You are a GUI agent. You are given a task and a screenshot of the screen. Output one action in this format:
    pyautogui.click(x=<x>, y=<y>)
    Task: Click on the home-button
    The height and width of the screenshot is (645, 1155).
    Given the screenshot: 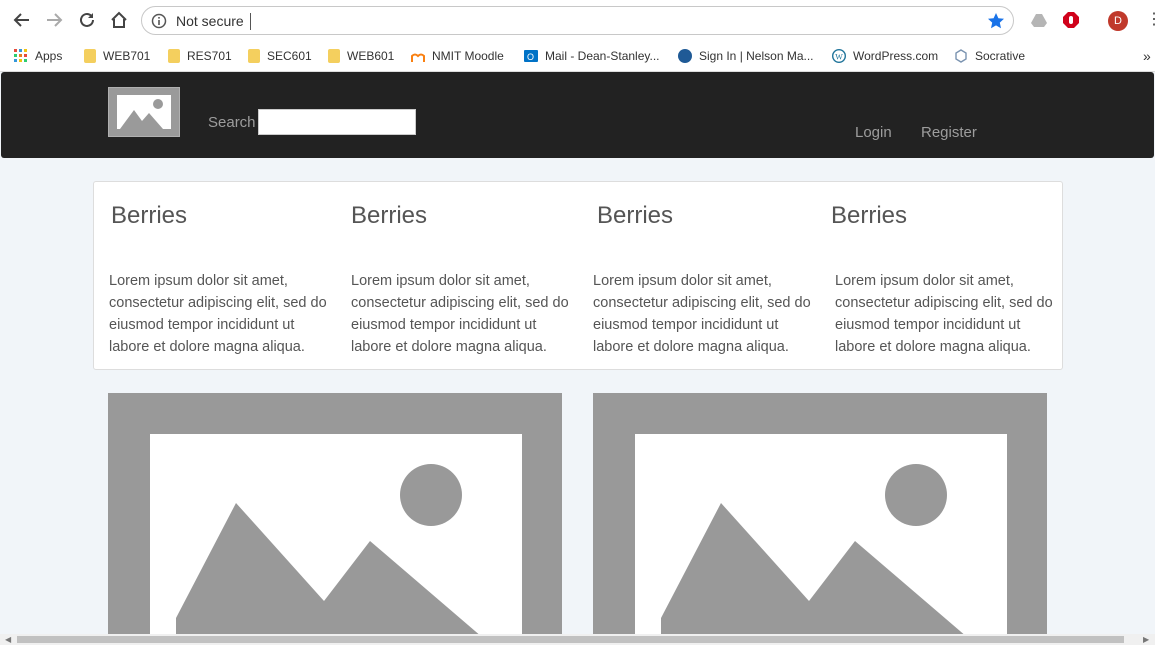 What is the action you would take?
    pyautogui.click(x=119, y=20)
    